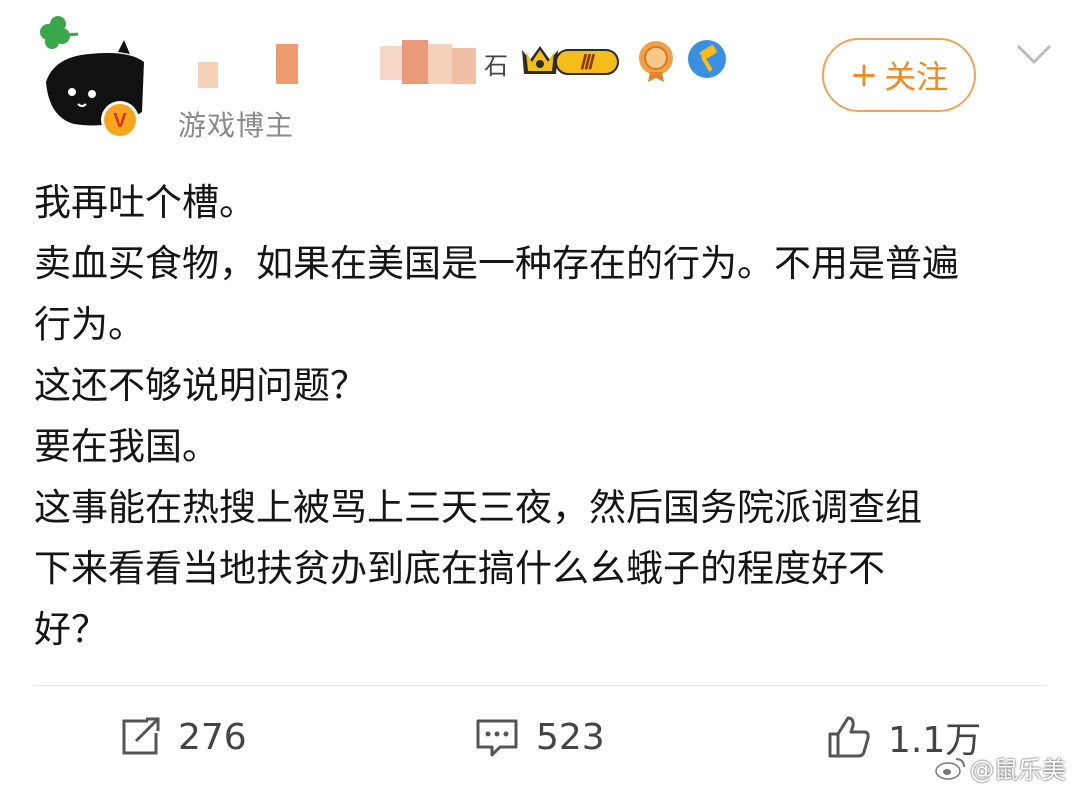 The width and height of the screenshot is (1080, 792). I want to click on plus-icon: +, so click(864, 75).